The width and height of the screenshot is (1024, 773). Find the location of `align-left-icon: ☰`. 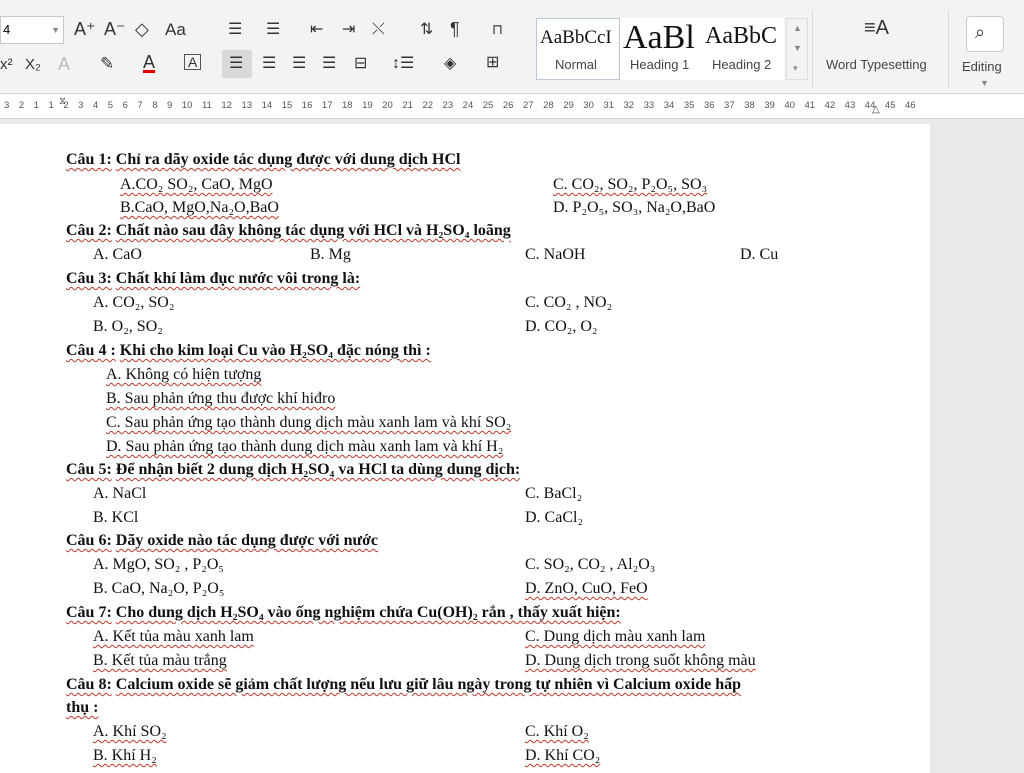

align-left-icon: ☰ is located at coordinates (236, 63).